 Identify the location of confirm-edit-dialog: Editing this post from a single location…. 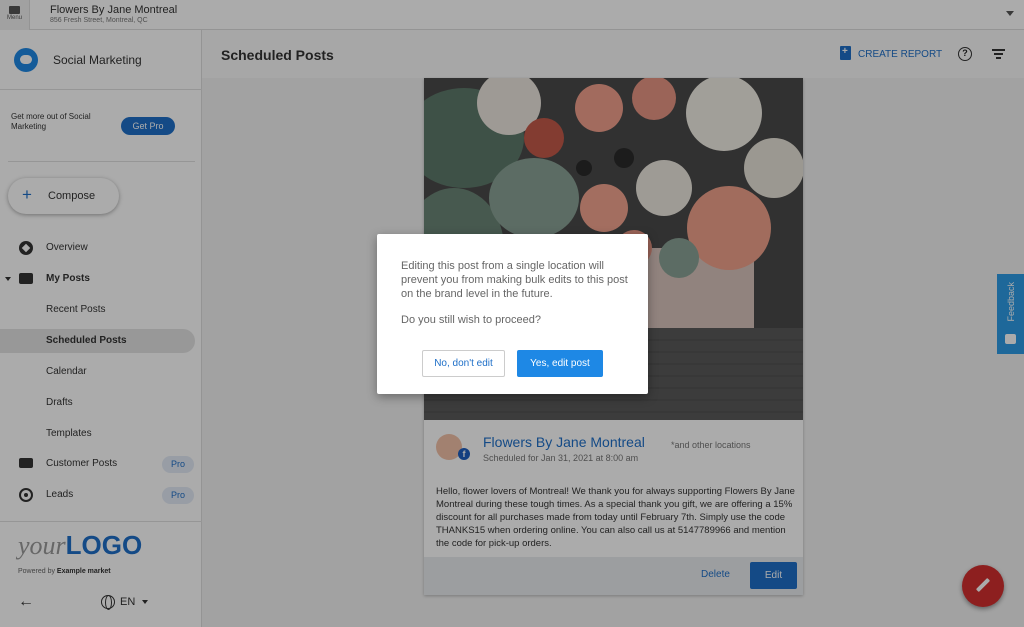
(512, 314).